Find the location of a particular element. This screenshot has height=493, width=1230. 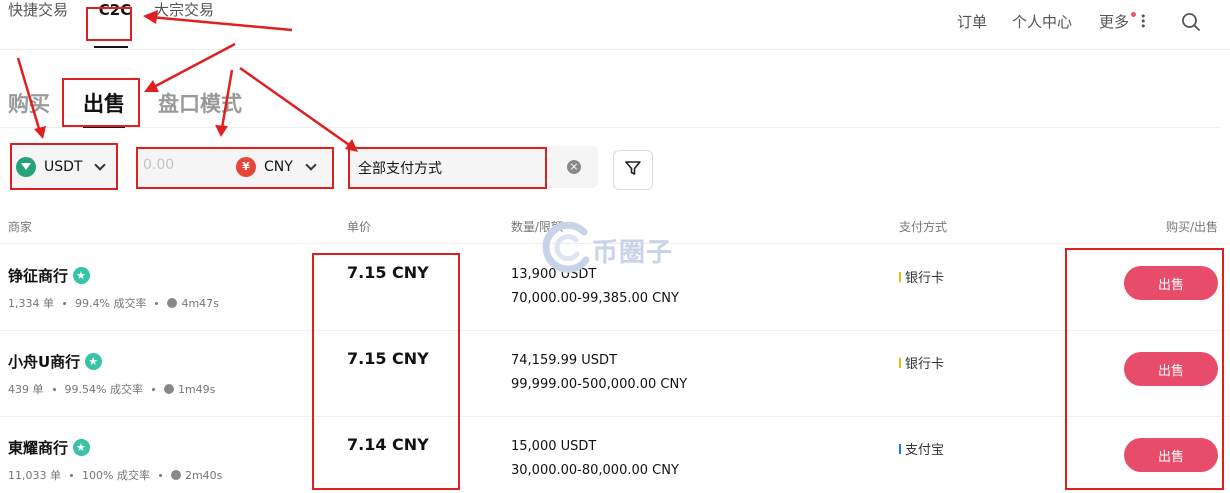

merchant-name-wrap: 東耀商行 is located at coordinates (49, 447).